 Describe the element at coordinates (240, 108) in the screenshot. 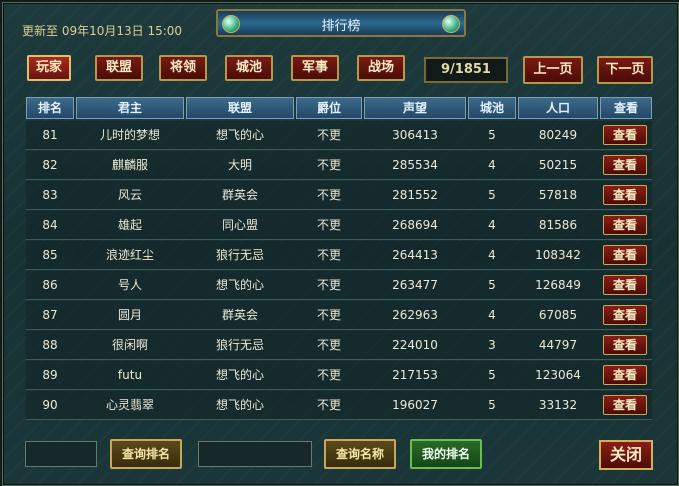

I see `col-alliance: 联盟` at that location.